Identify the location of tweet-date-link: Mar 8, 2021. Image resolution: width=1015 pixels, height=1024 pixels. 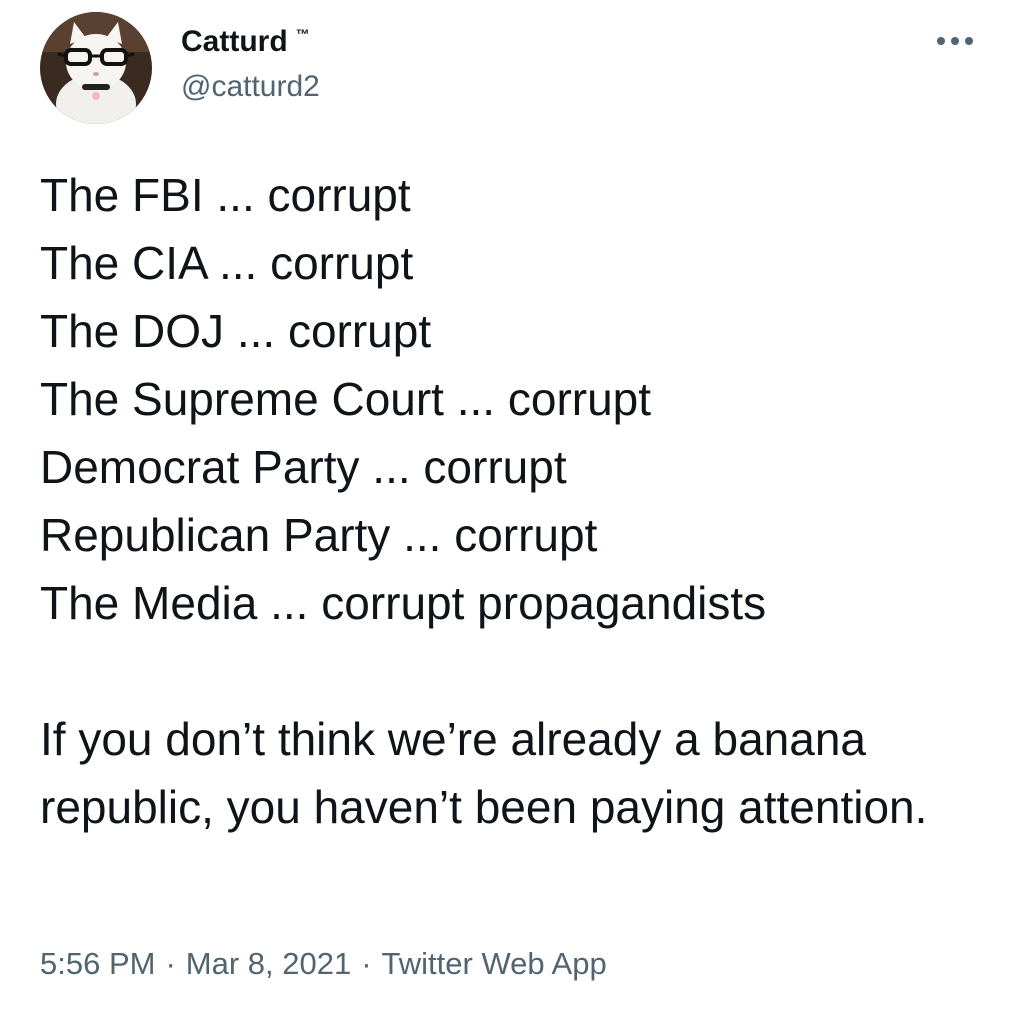
(268, 963).